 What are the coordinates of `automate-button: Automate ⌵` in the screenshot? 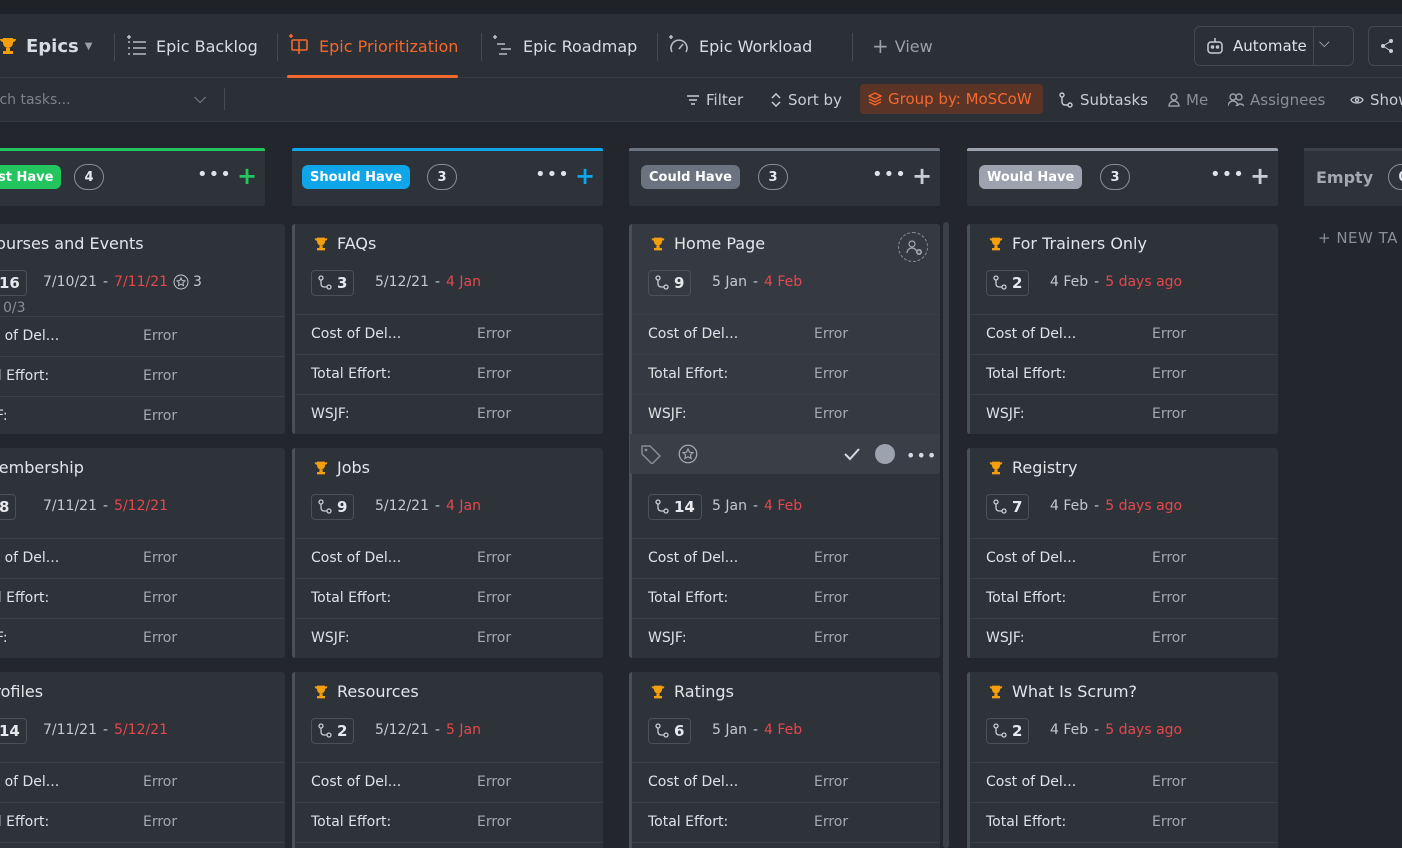 It's located at (1274, 46).